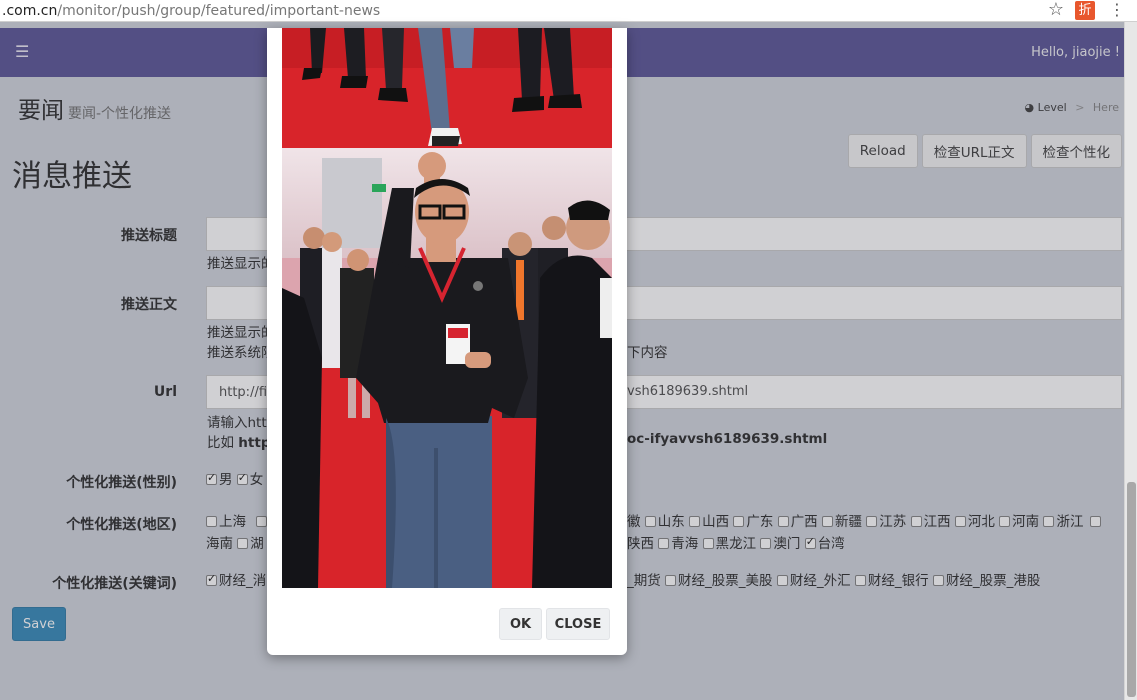  I want to click on bookmark-star-icon: ☆, so click(1056, 10).